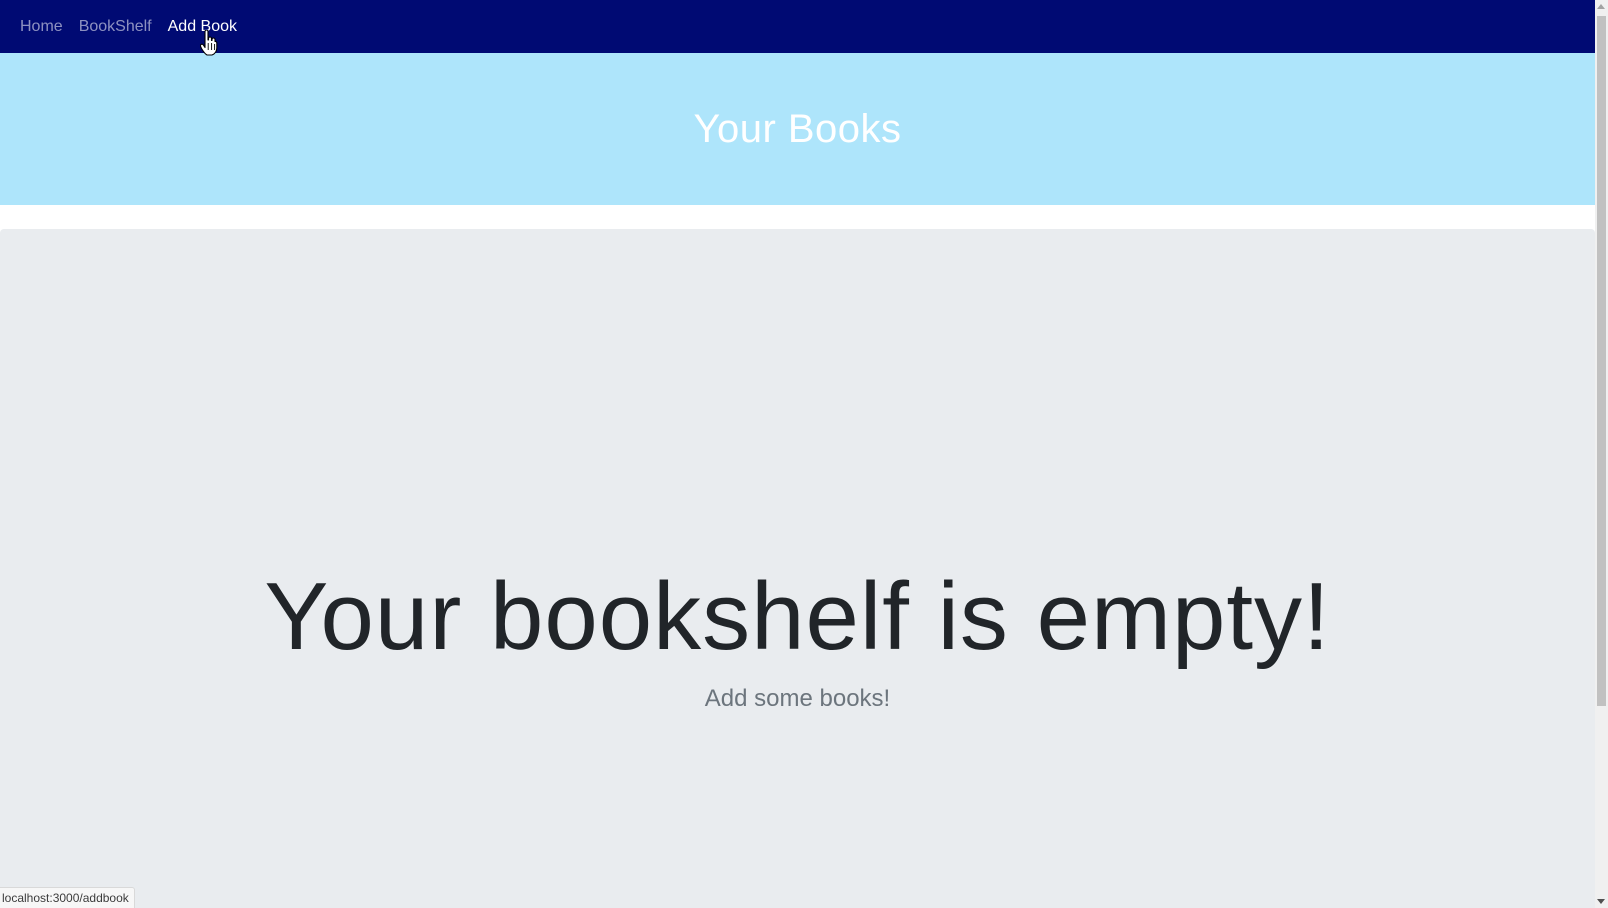 The height and width of the screenshot is (908, 1608). I want to click on scroll-thumb, so click(1601, 361).